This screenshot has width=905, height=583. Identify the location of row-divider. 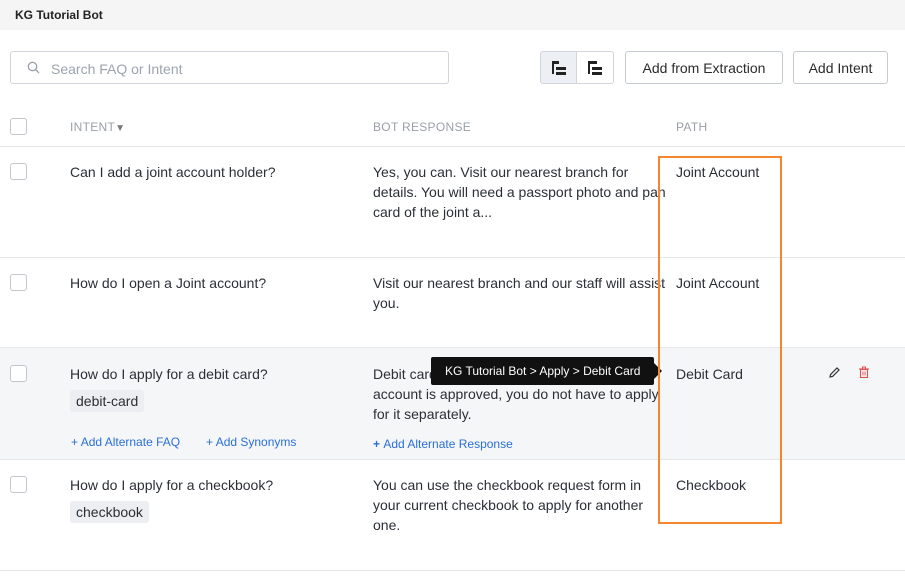
(452, 570).